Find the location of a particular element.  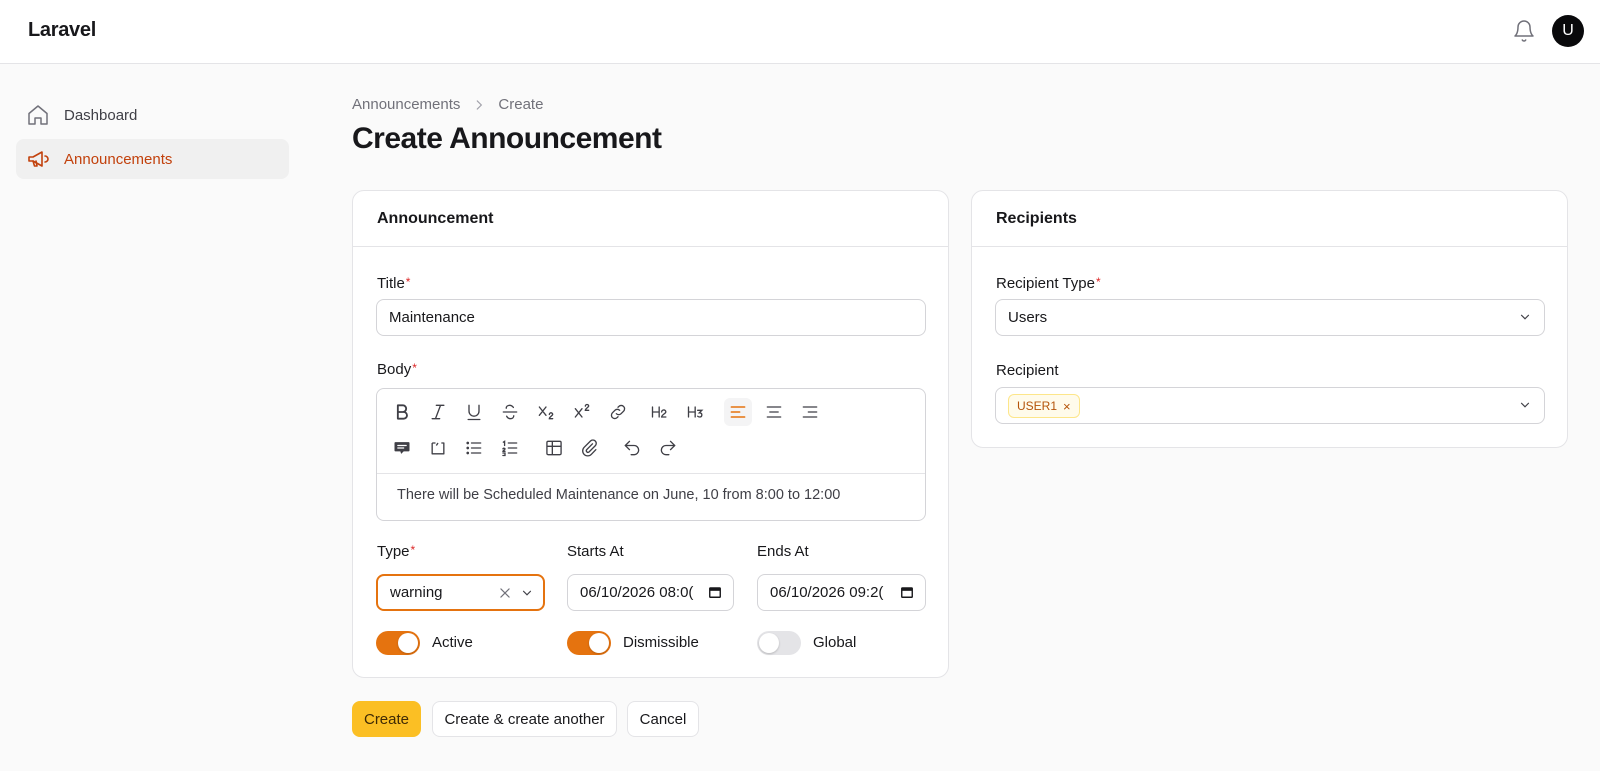

home-icon is located at coordinates (38, 115).